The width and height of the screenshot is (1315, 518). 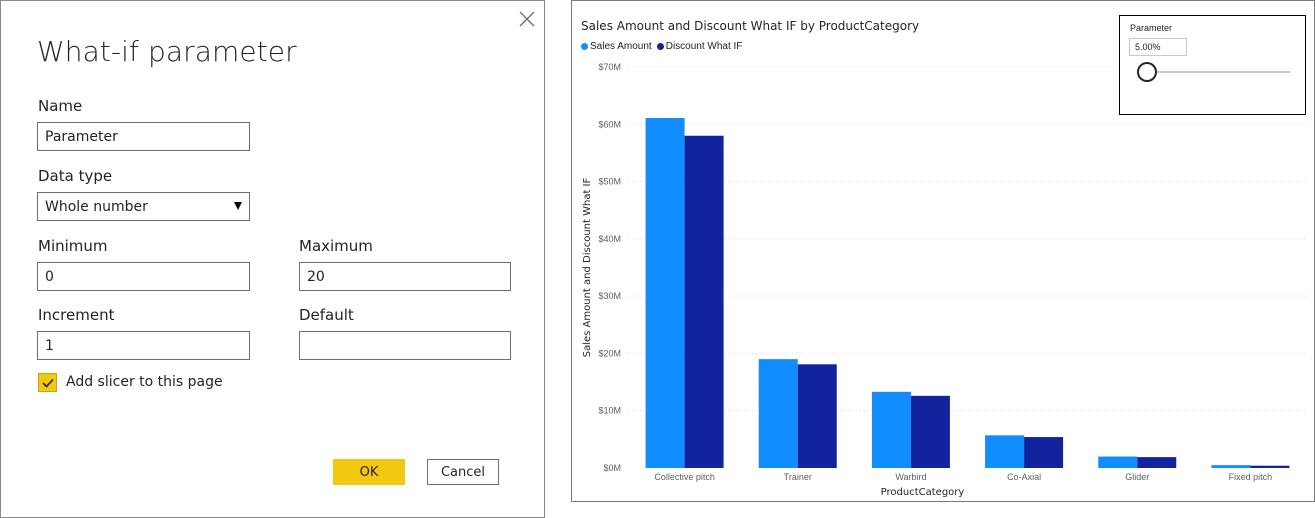 I want to click on y-tick-label: $30M, so click(x=609, y=296).